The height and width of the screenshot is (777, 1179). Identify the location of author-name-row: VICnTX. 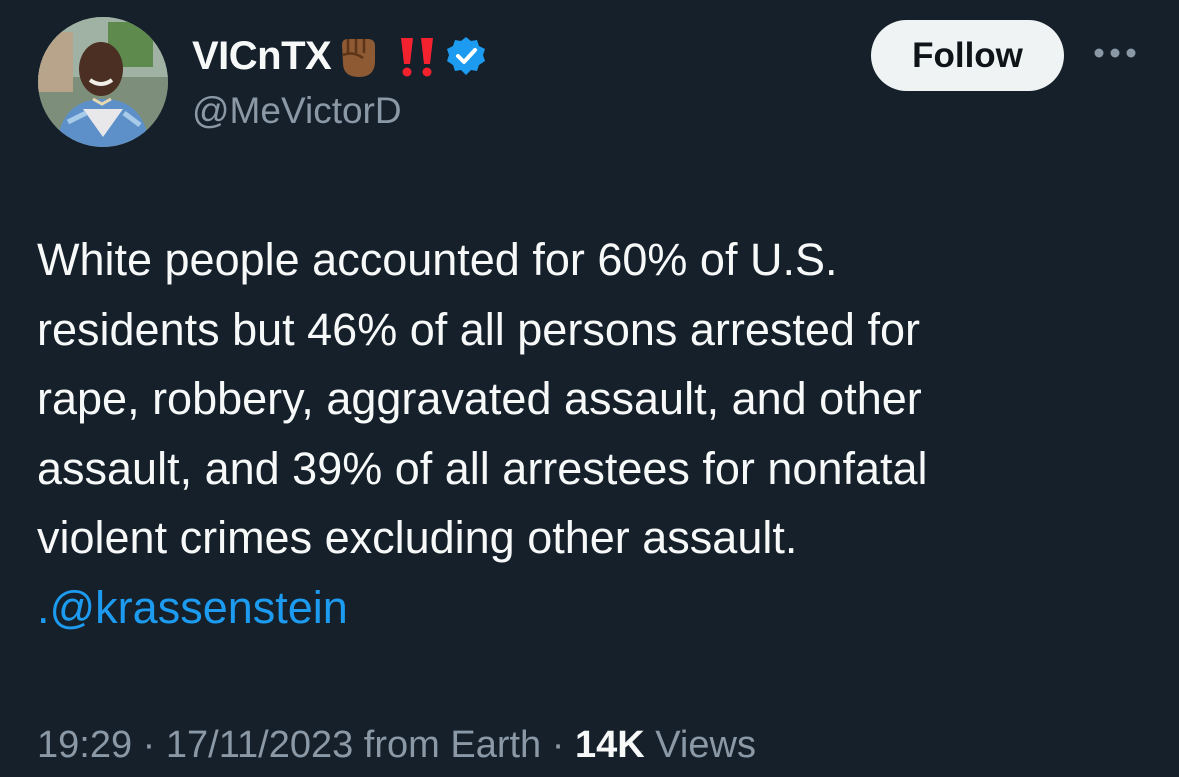
(339, 56).